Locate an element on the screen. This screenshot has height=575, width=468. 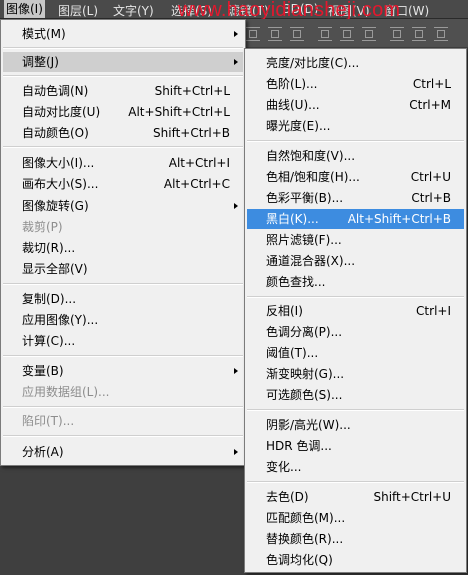
menu-item-shortcut: Shift+Ctrl+L is located at coordinates (192, 91).